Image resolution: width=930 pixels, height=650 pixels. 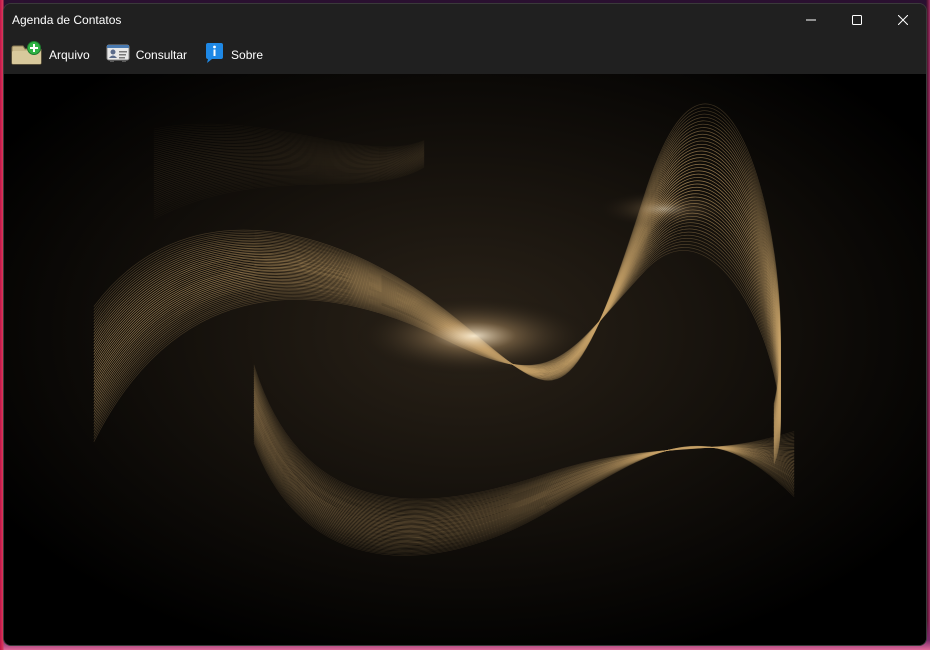 I want to click on menu-label-sobre: Sobre, so click(x=247, y=55).